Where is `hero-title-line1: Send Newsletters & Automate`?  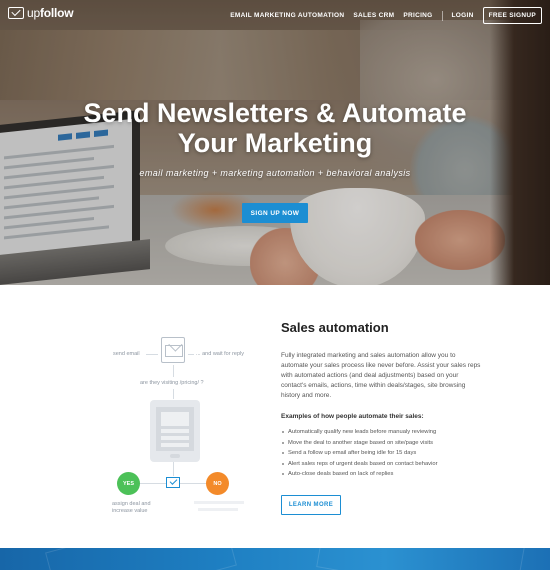 hero-title-line1: Send Newsletters & Automate is located at coordinates (275, 113).